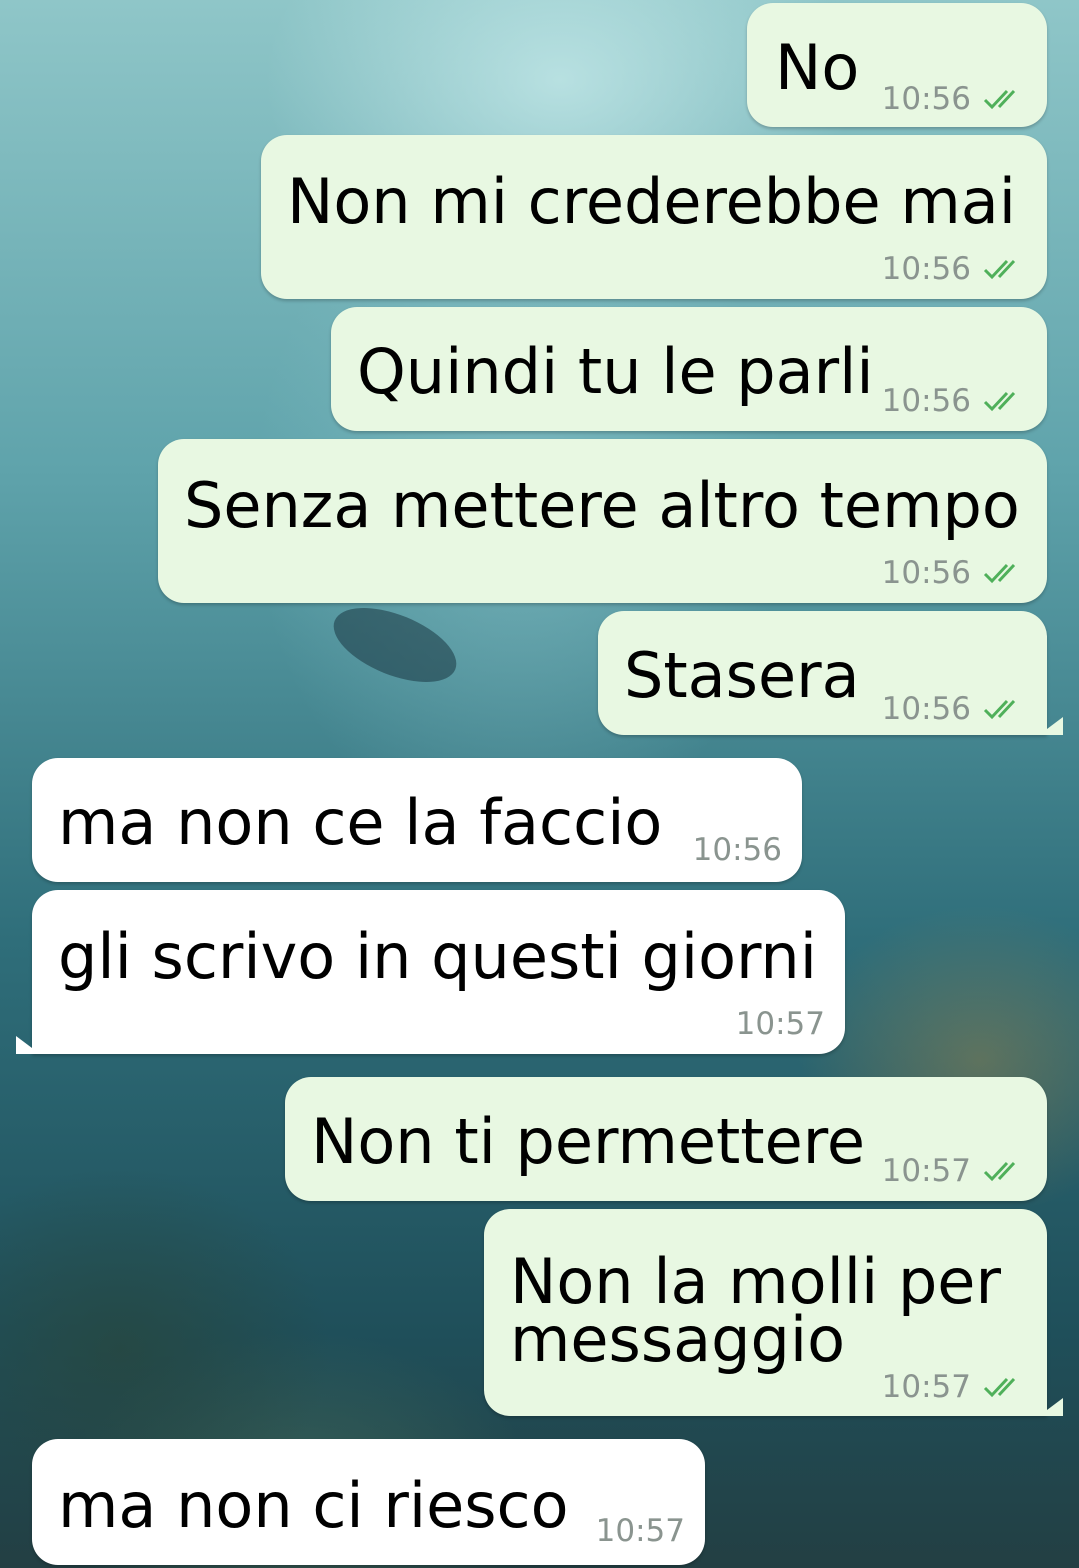 The height and width of the screenshot is (1568, 1079). Describe the element at coordinates (588, 1141) in the screenshot. I see `message-text: Non ti permettere` at that location.